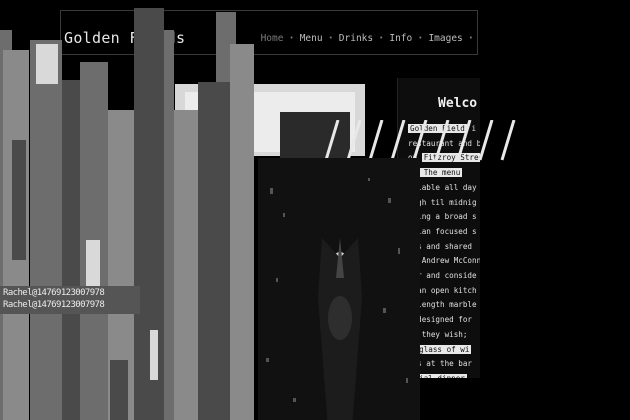 This screenshot has height=420, width=630. What do you see at coordinates (311, 38) in the screenshot?
I see `nav-item-menu: Menu` at bounding box center [311, 38].